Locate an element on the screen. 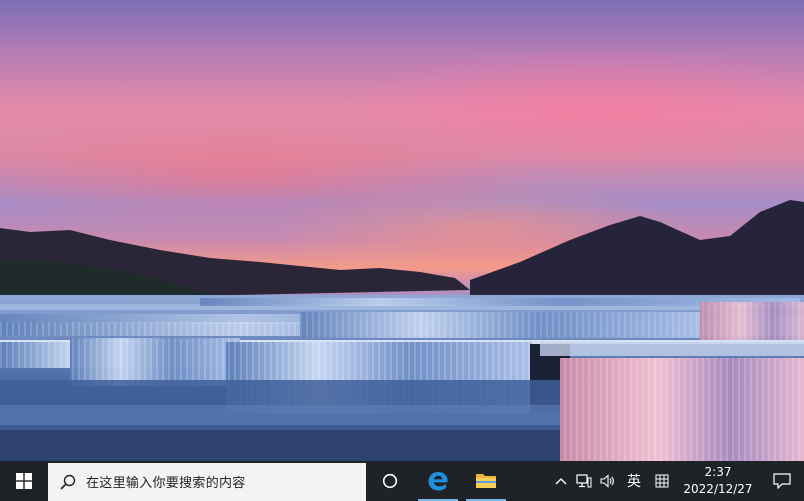 This screenshot has height=501, width=804. volume-icon is located at coordinates (607, 481).